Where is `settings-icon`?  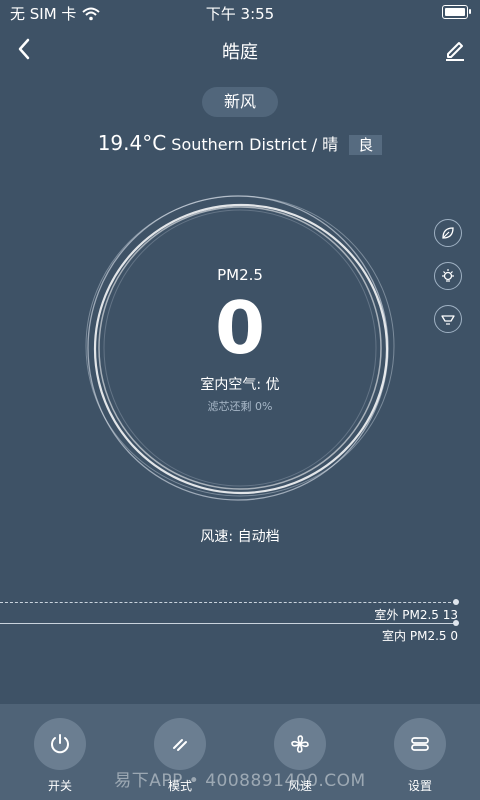
settings-icon is located at coordinates (420, 744).